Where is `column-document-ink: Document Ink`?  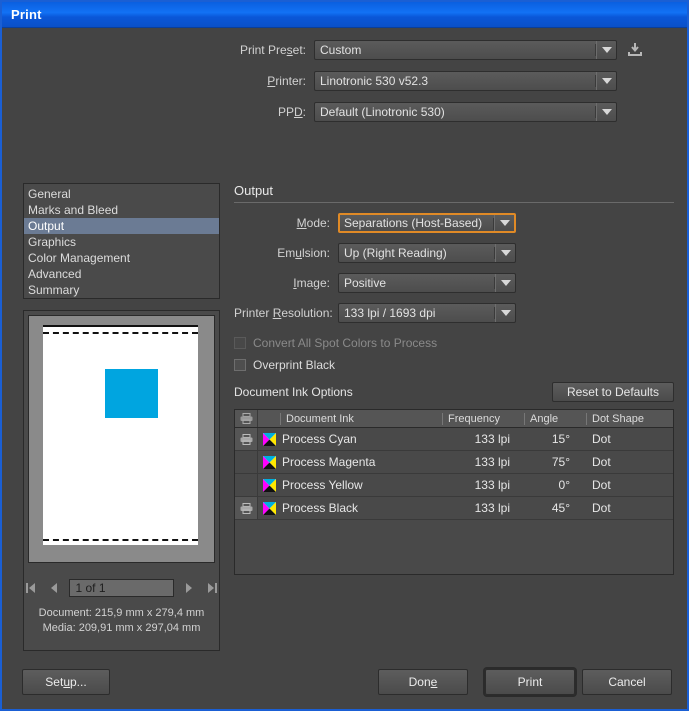
column-document-ink: Document Ink is located at coordinates (361, 418).